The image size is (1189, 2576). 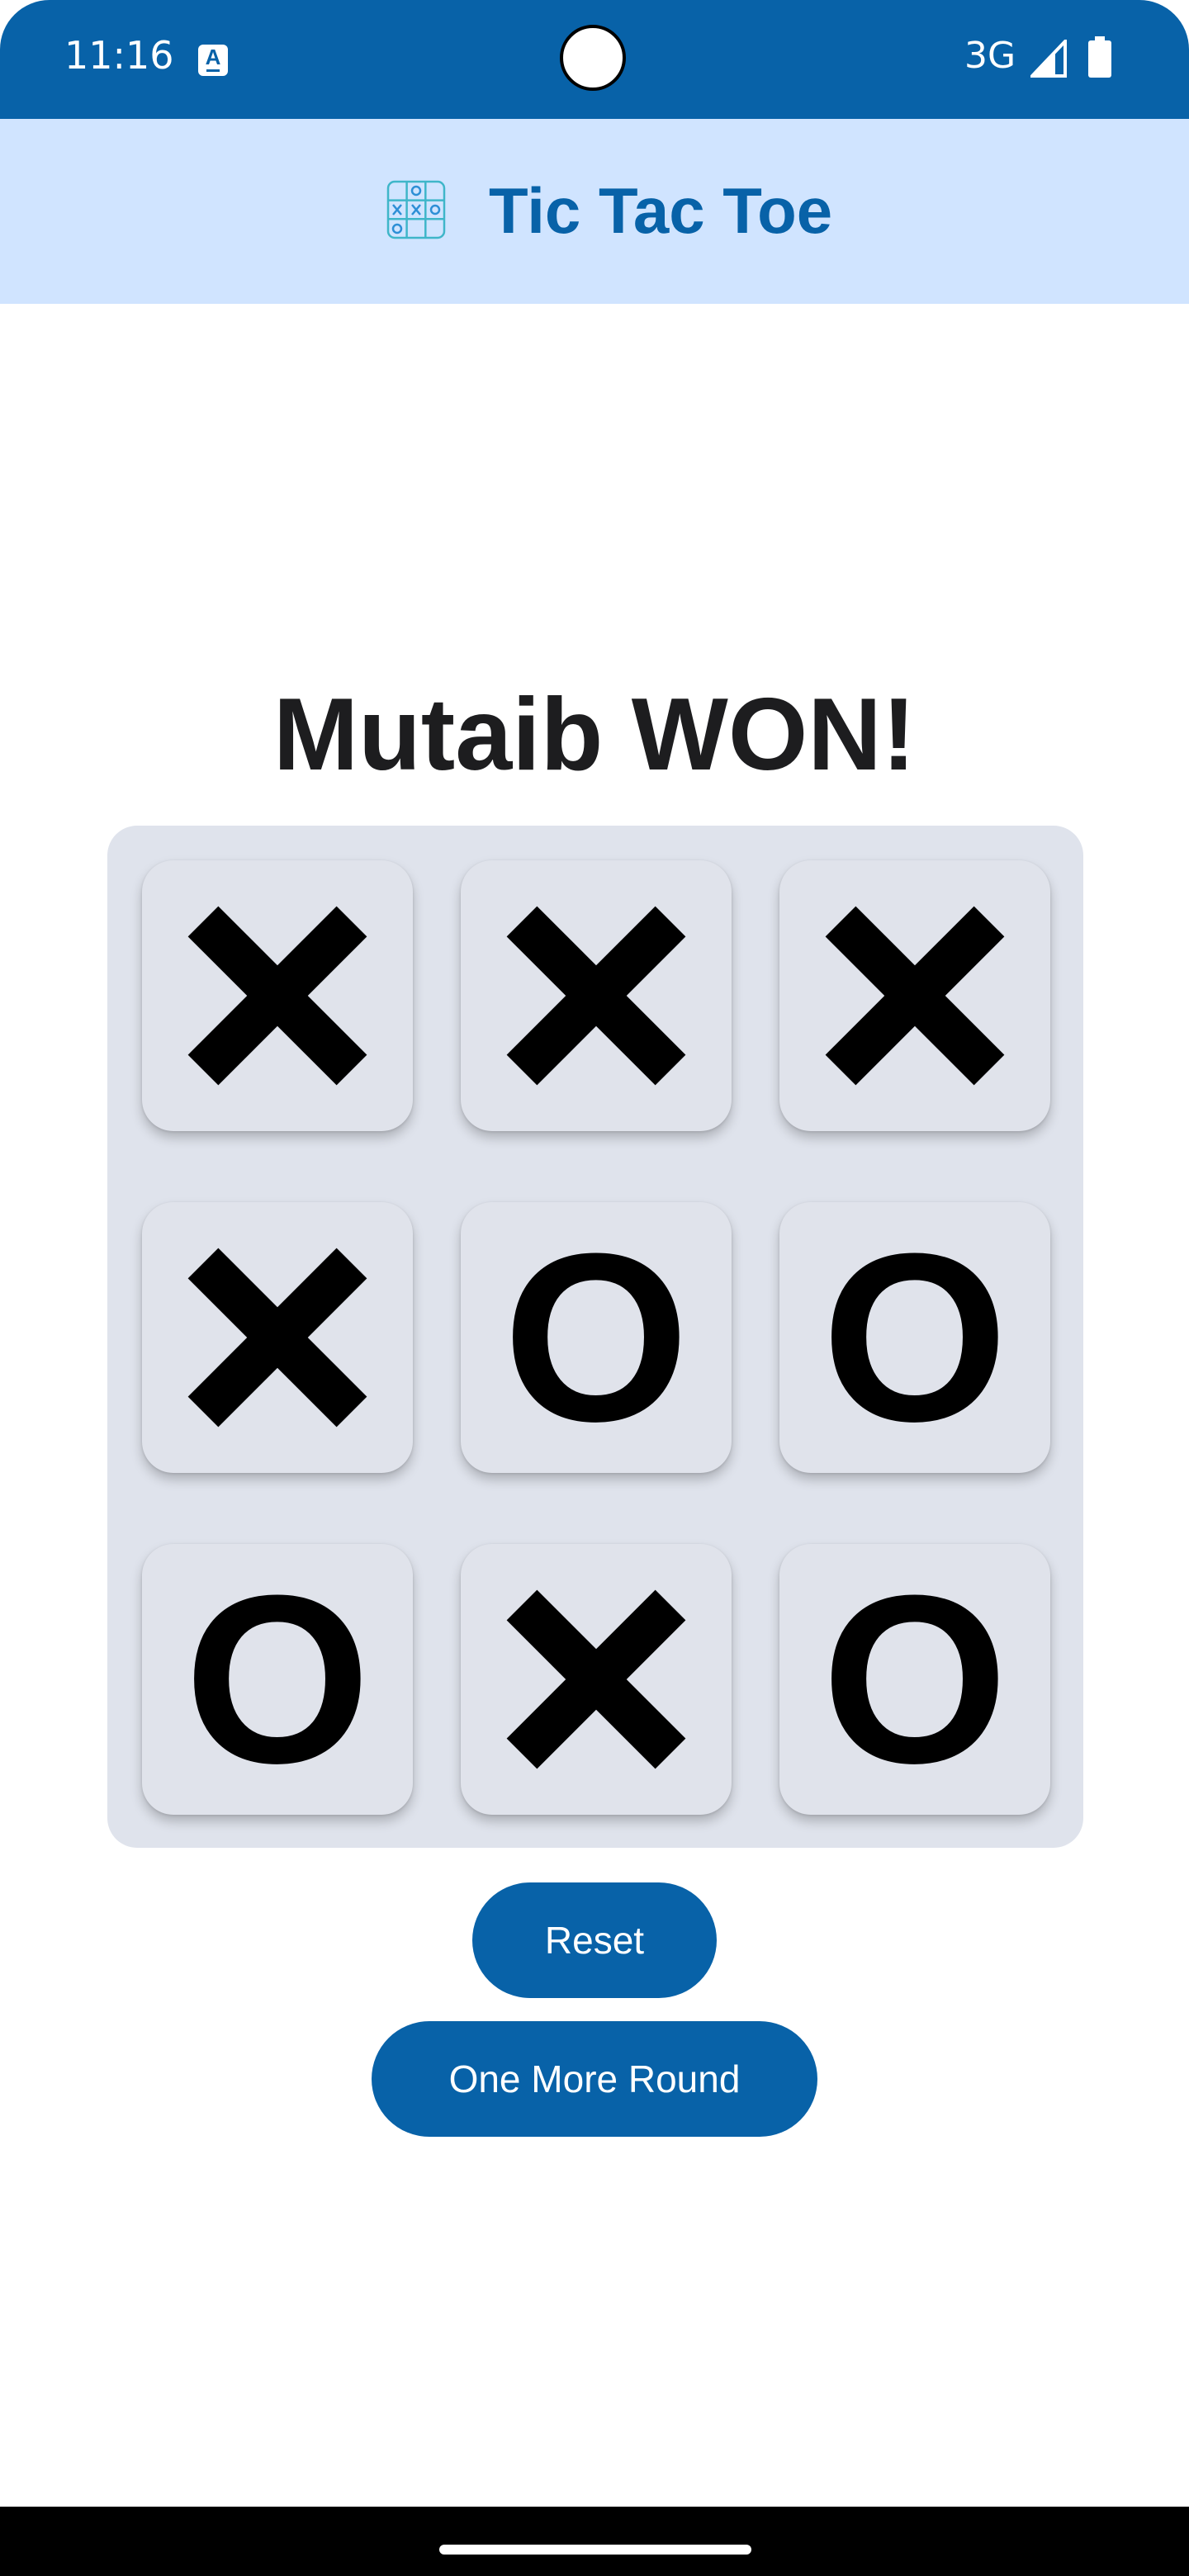 What do you see at coordinates (661, 210) in the screenshot?
I see `app-title: Tic Tac Toe` at bounding box center [661, 210].